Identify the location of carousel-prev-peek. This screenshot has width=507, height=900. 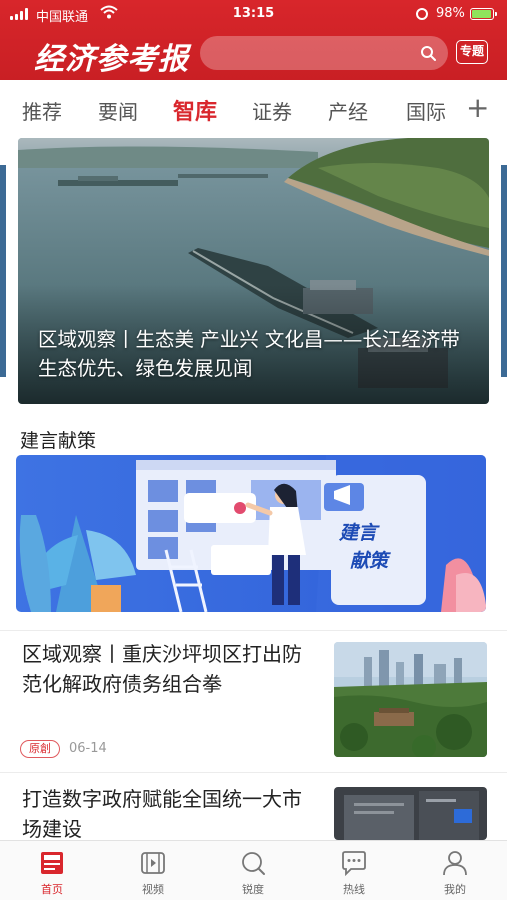
(3, 271).